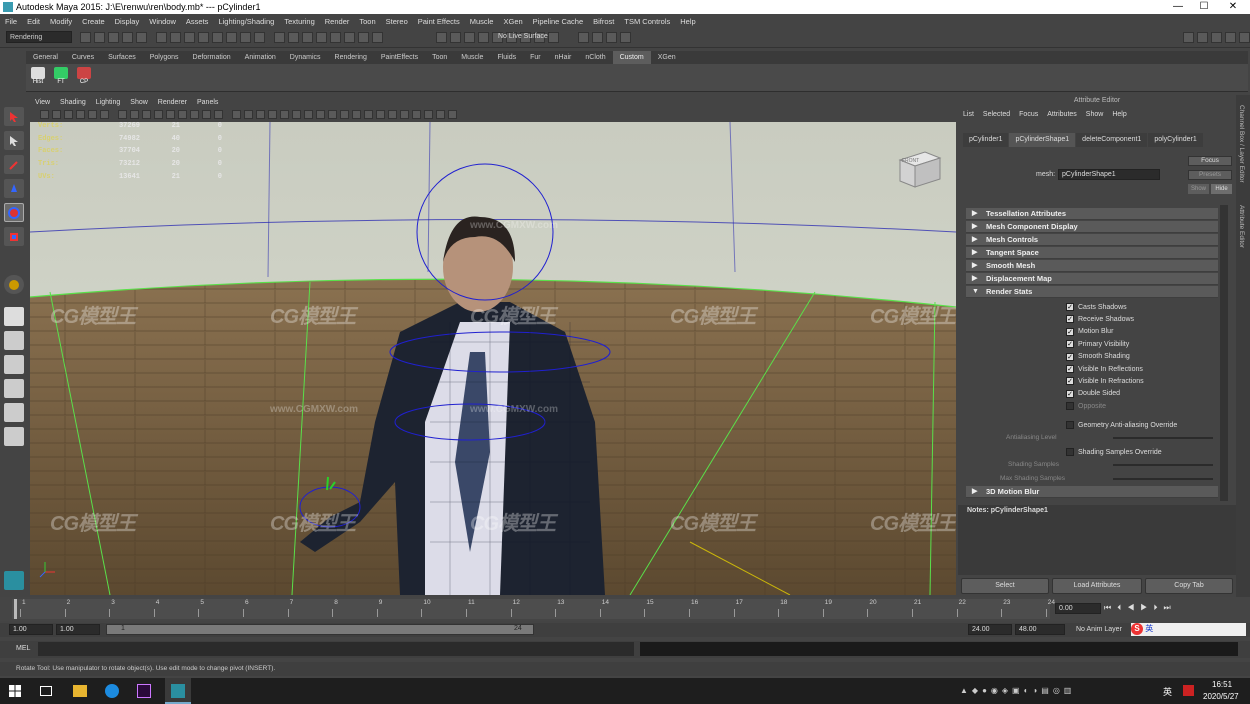 The height and width of the screenshot is (704, 1250). I want to click on layout-four-icon, so click(14, 340).